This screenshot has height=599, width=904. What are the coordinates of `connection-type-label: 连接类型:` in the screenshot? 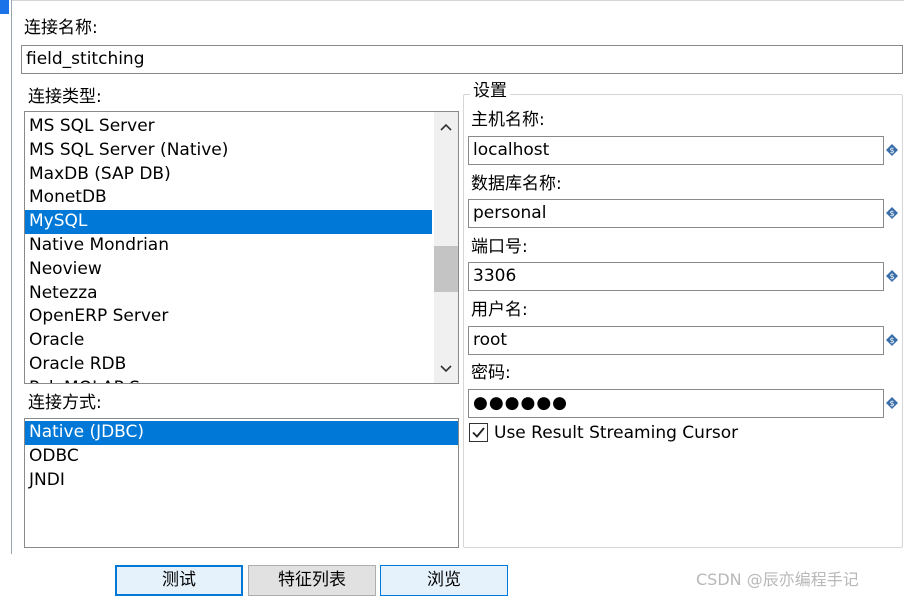 It's located at (65, 97).